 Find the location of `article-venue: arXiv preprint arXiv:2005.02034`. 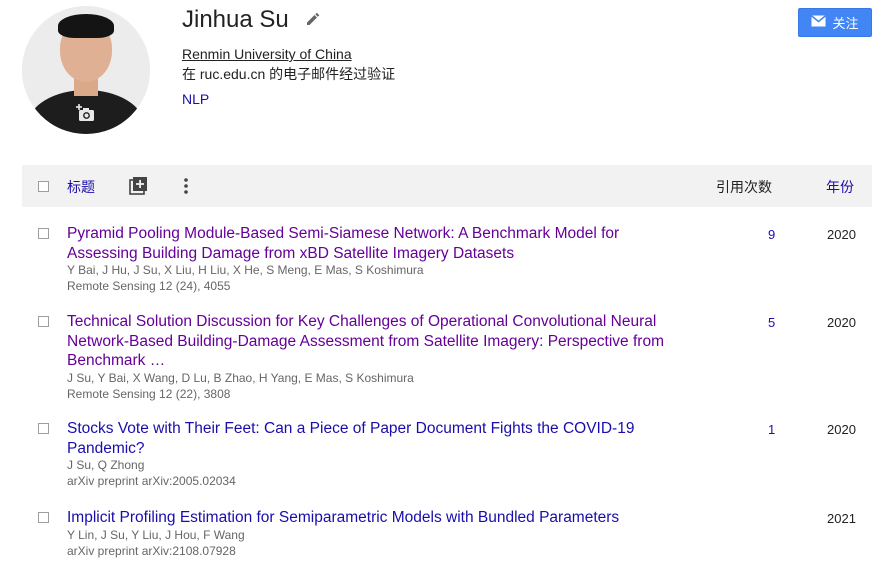

article-venue: arXiv preprint arXiv:2005.02034 is located at coordinates (151, 481).